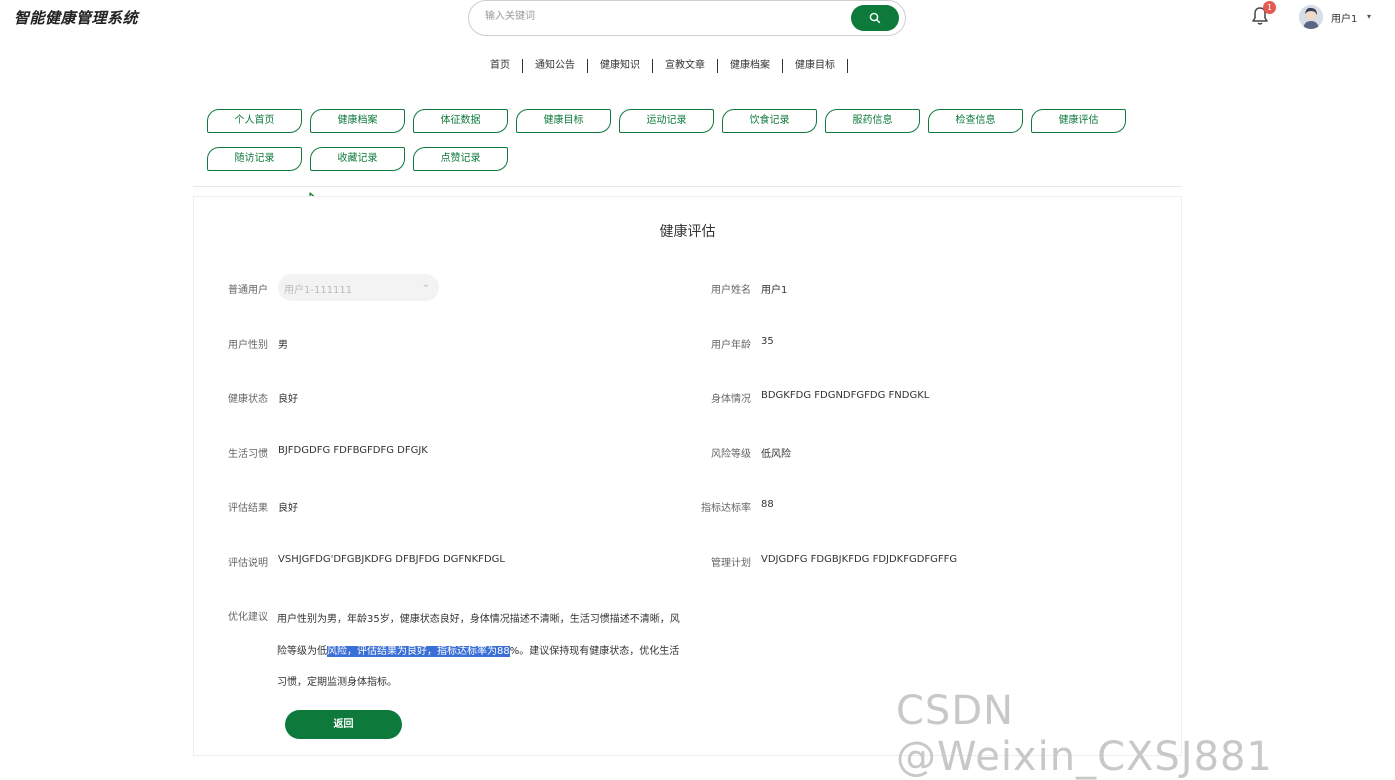 This screenshot has width=1395, height=780. What do you see at coordinates (665, 16) in the screenshot?
I see `search-input` at bounding box center [665, 16].